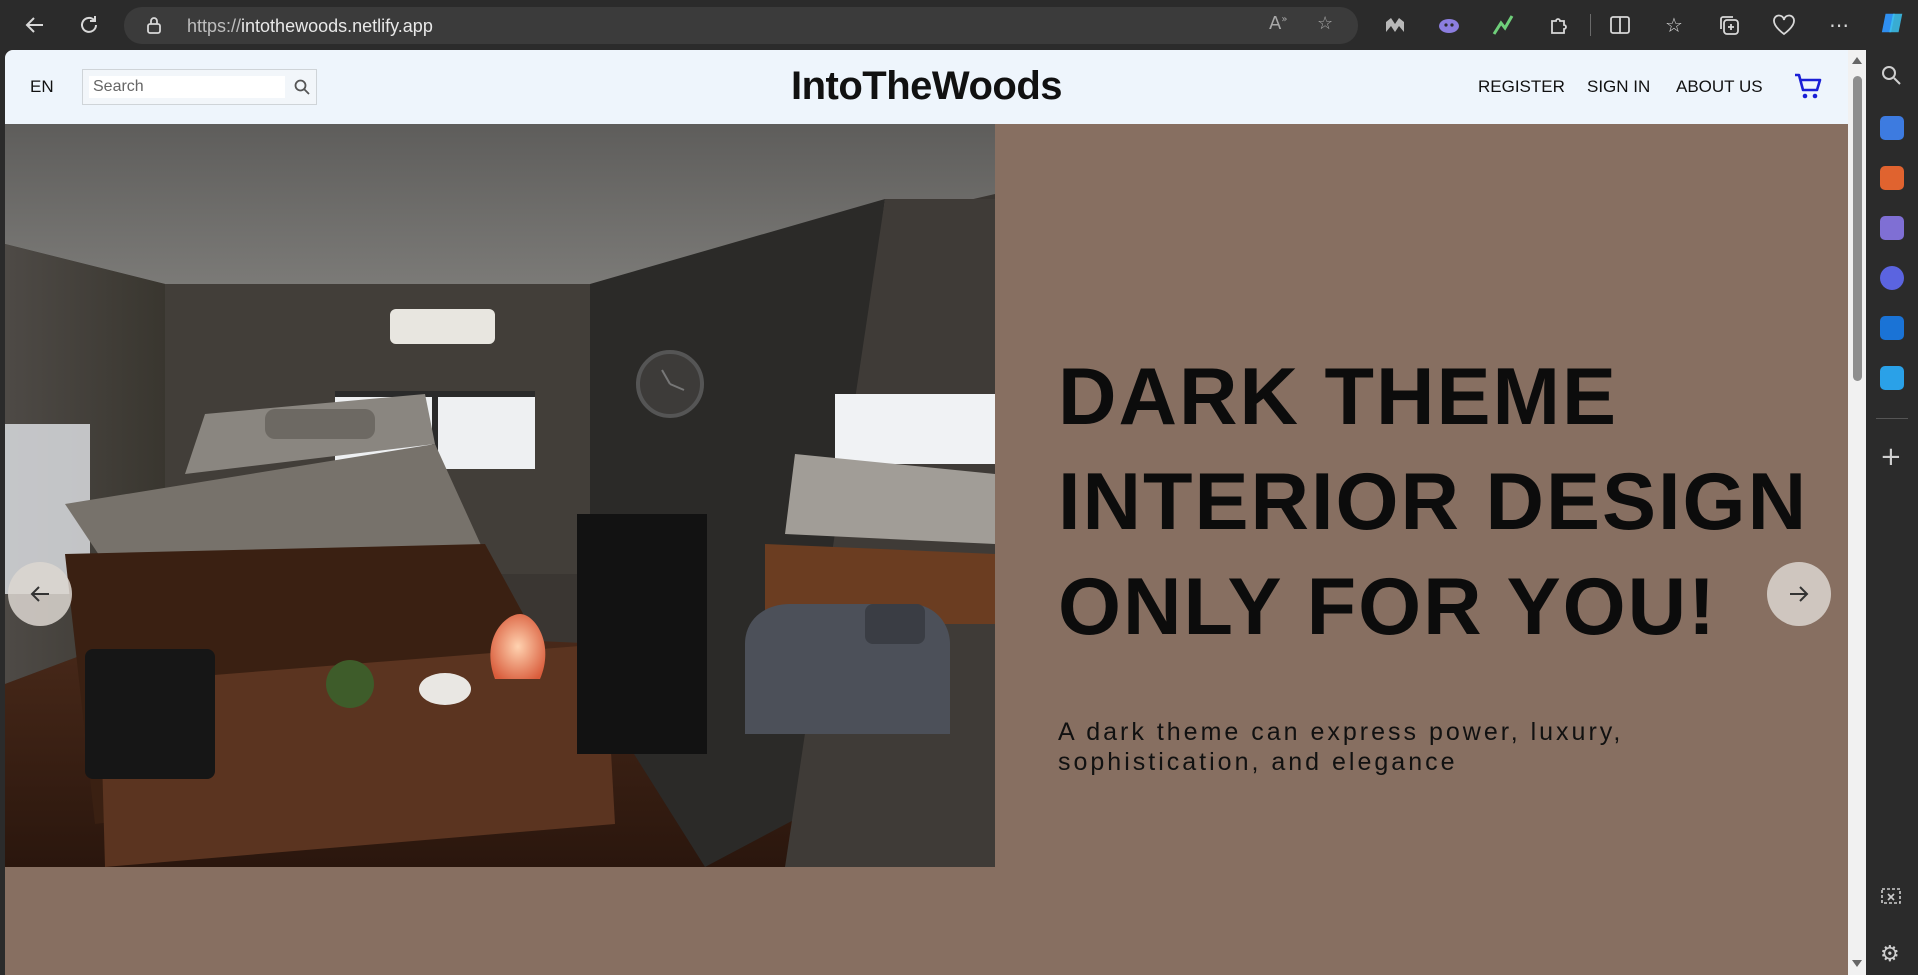 The image size is (1918, 975). I want to click on hero-title: DARK THEME INTERIOR DESIGN ONLY FOR YOU!, so click(1438, 502).